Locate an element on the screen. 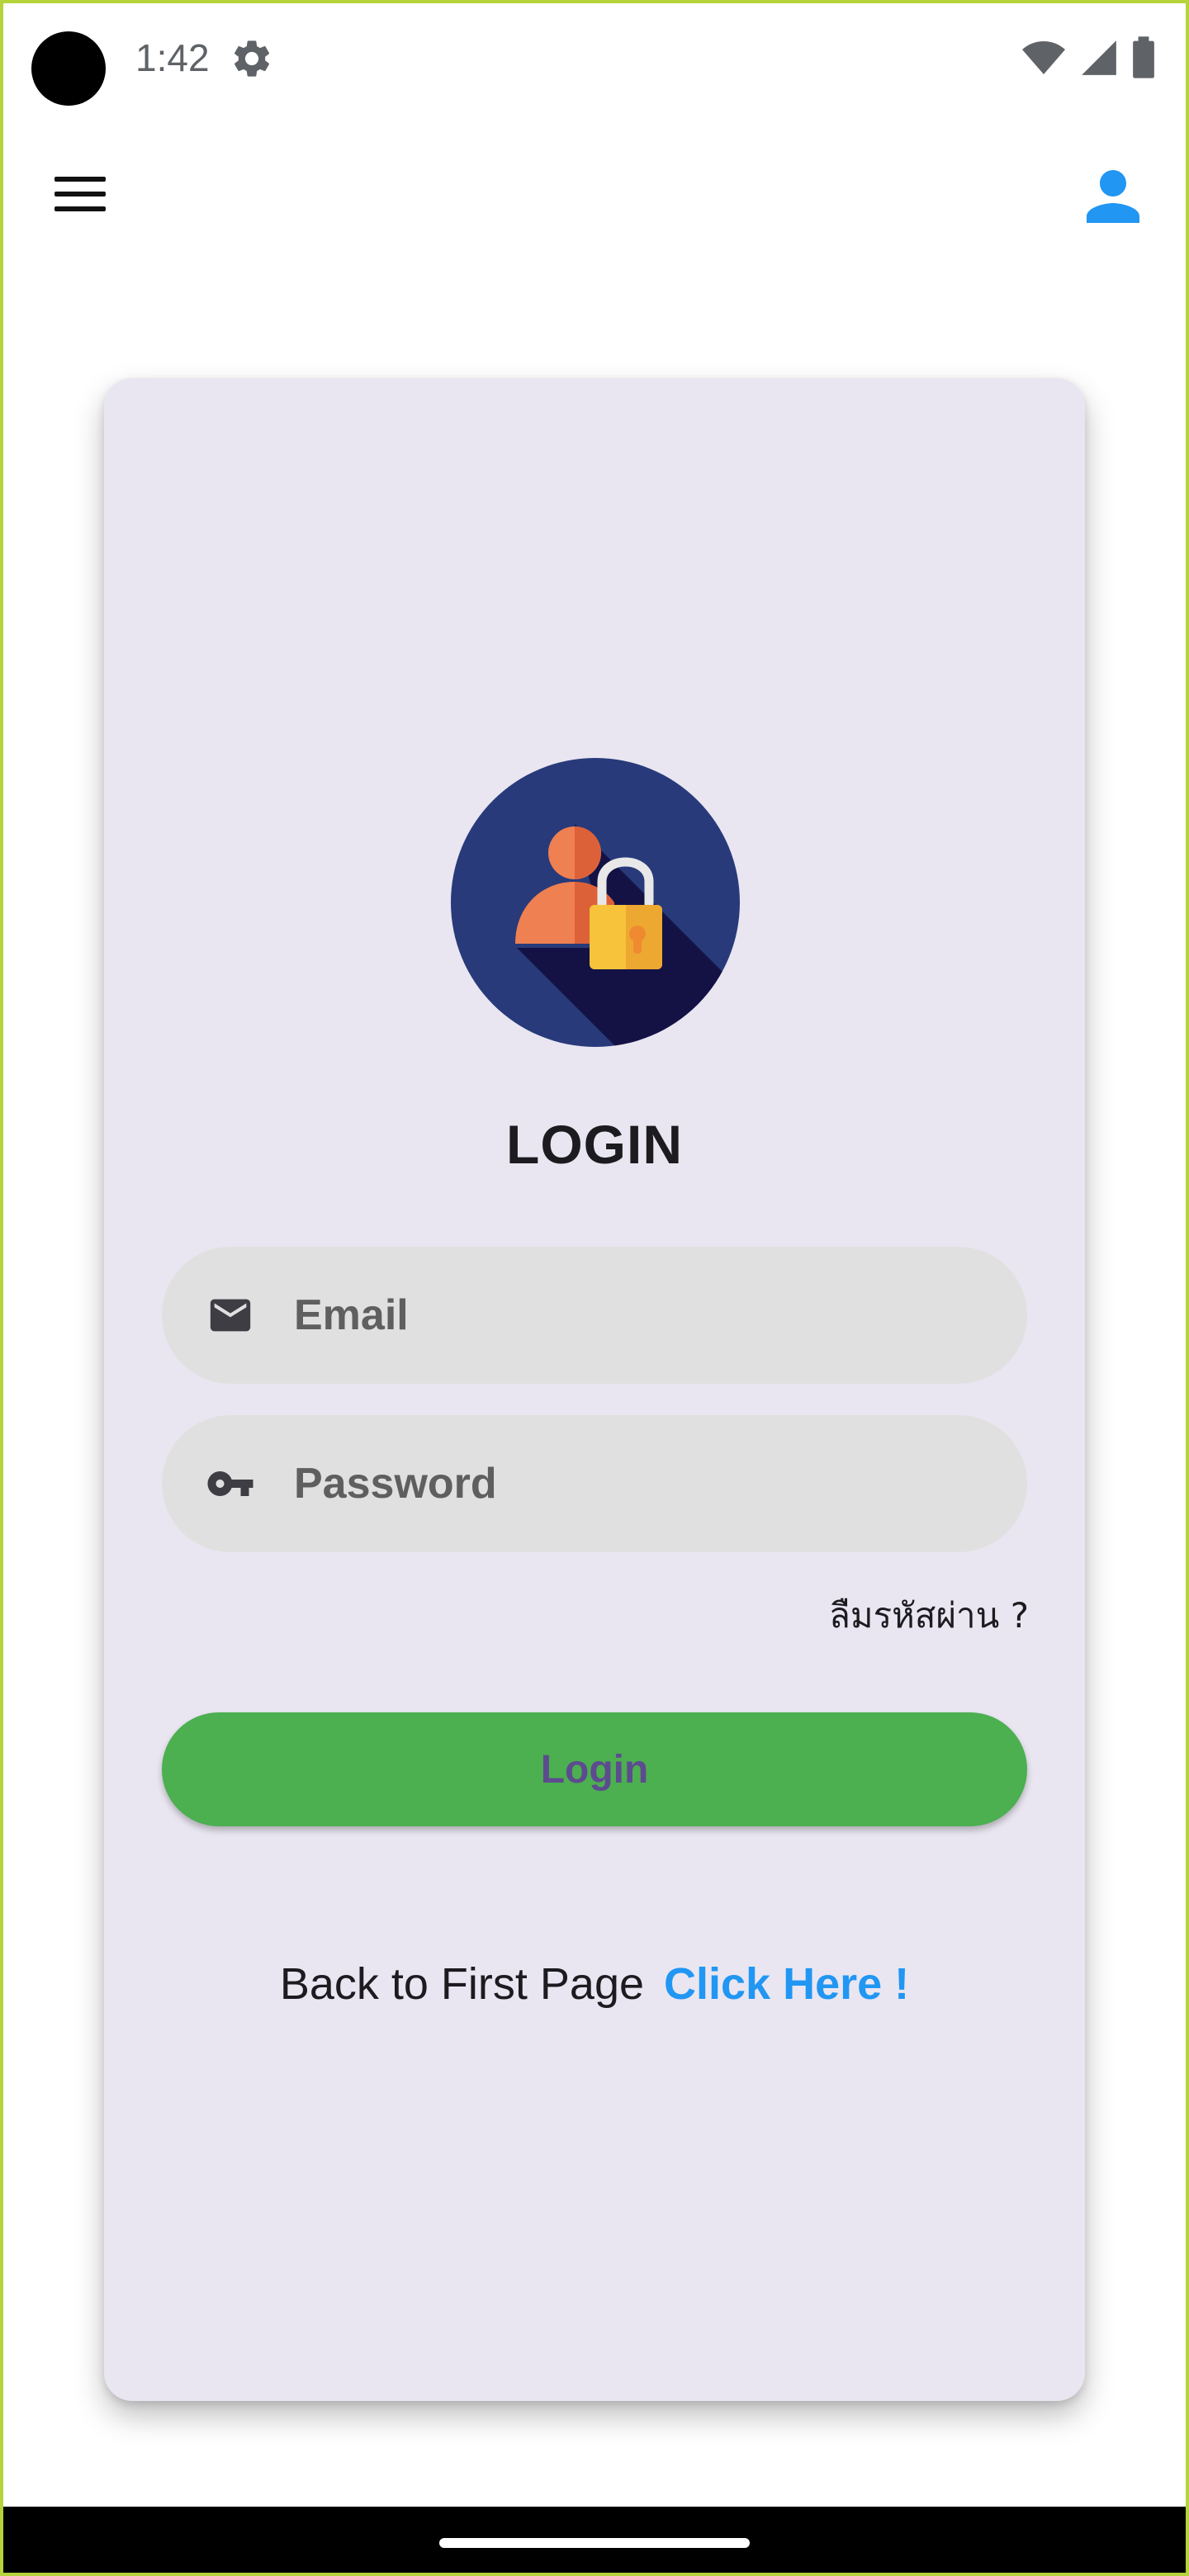 The image size is (1189, 2576). hamburger-menu-icon is located at coordinates (80, 194).